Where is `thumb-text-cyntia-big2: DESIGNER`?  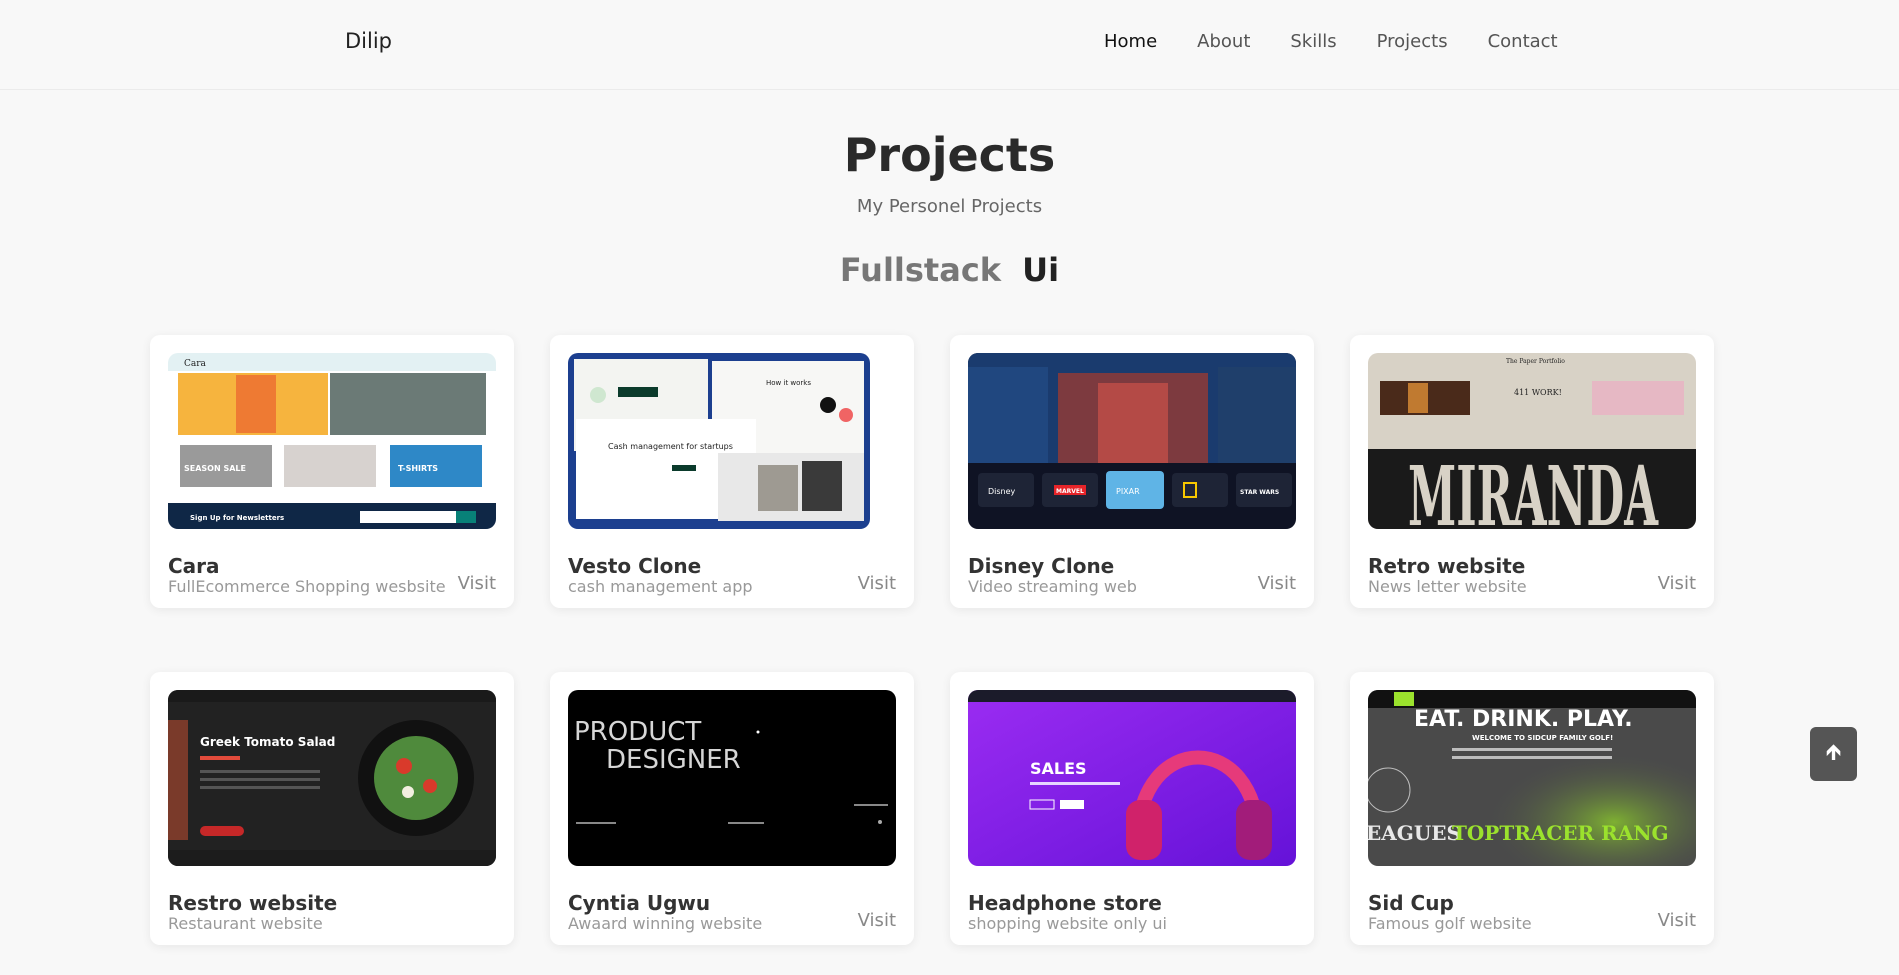
thumb-text-cyntia-big2: DESIGNER is located at coordinates (673, 760).